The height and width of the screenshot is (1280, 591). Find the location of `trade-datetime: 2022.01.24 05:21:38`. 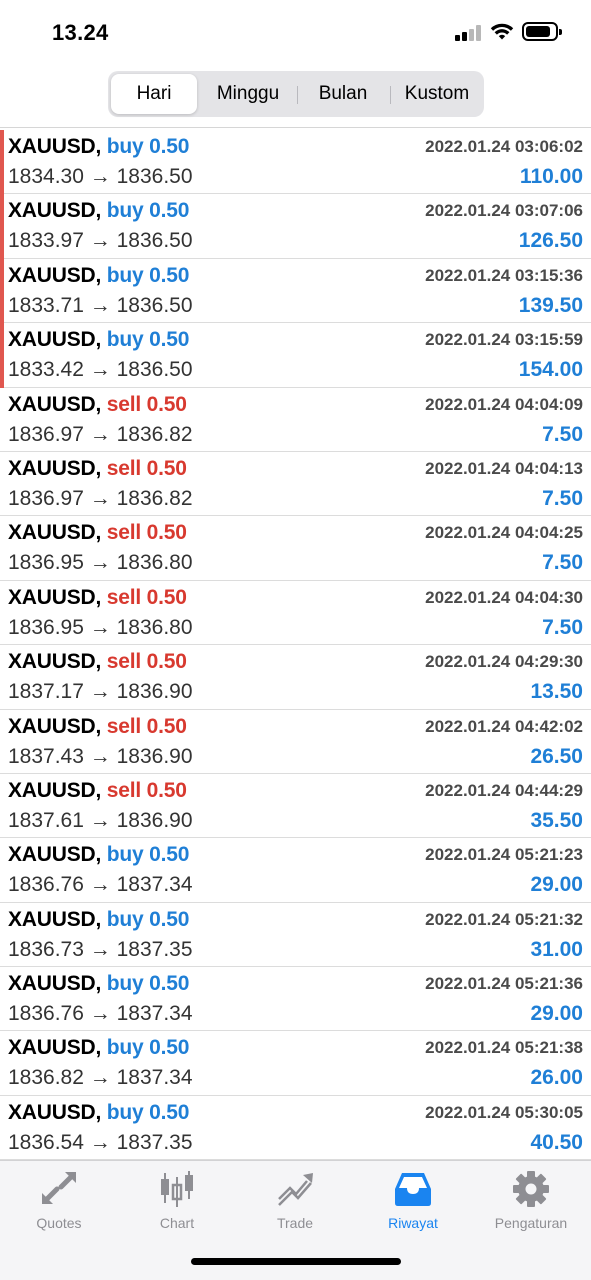

trade-datetime: 2022.01.24 05:21:38 is located at coordinates (504, 1048).